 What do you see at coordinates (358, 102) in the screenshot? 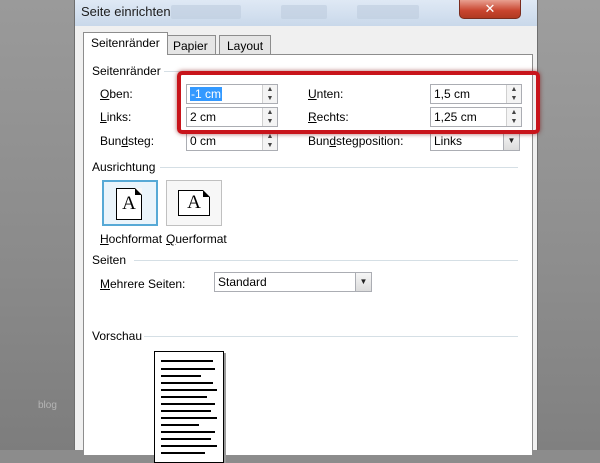
I see `highlight-annotation` at bounding box center [358, 102].